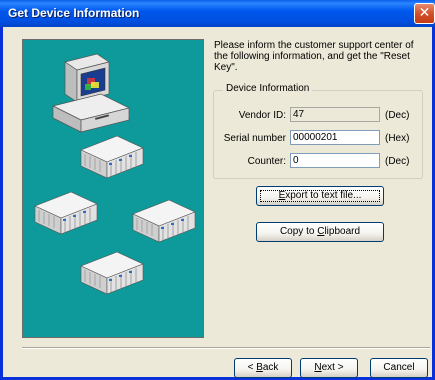  I want to click on copy-to-clipboard-button: Copy to Clipboard, so click(320, 232).